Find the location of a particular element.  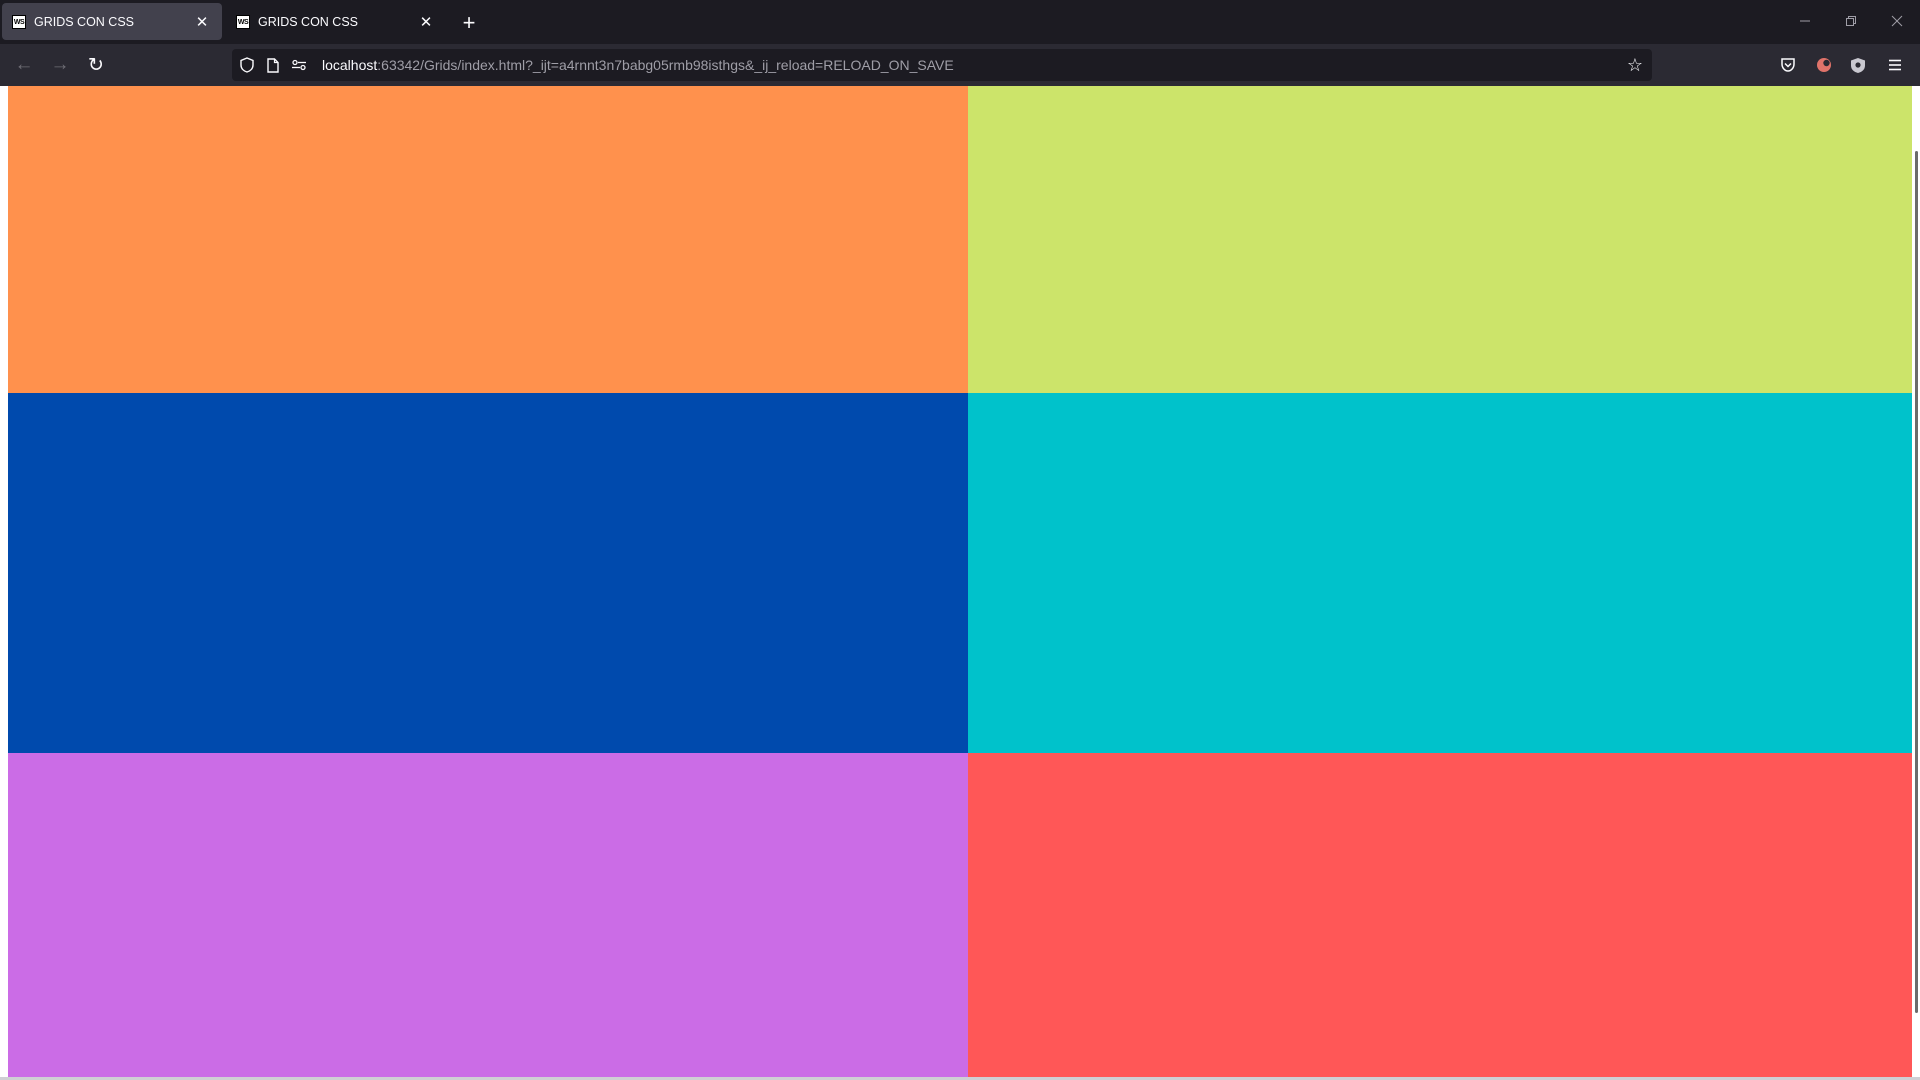

pocket-icon is located at coordinates (1788, 65).